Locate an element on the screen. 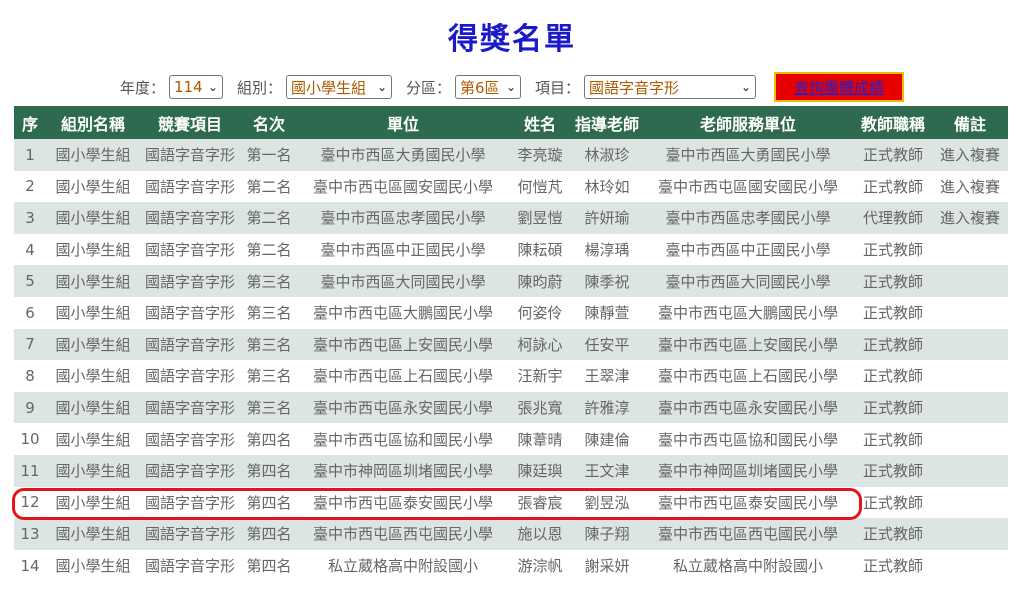 This screenshot has width=1024, height=592. year-select: 114 ⌄ is located at coordinates (195, 87).